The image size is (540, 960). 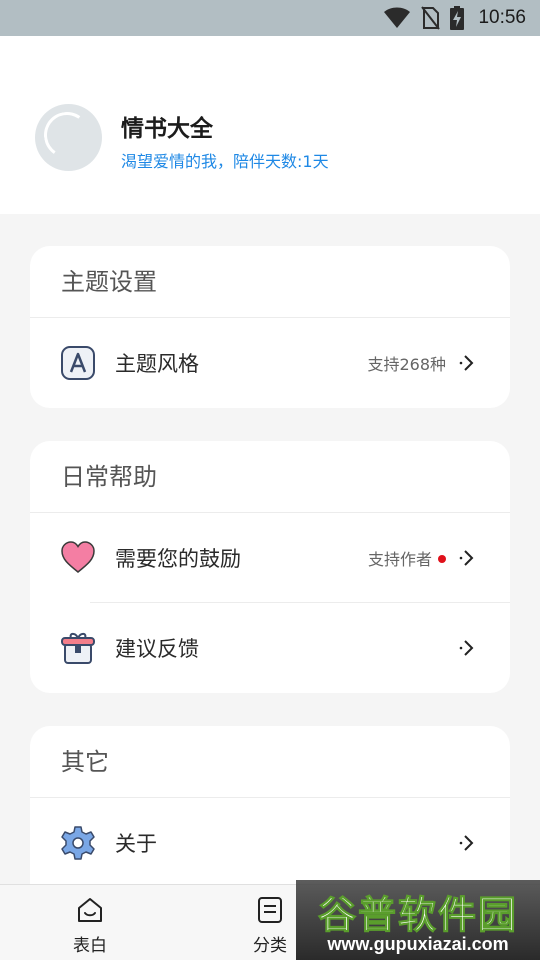 What do you see at coordinates (270, 648) in the screenshot?
I see `feedback-row: 建议反馈` at bounding box center [270, 648].